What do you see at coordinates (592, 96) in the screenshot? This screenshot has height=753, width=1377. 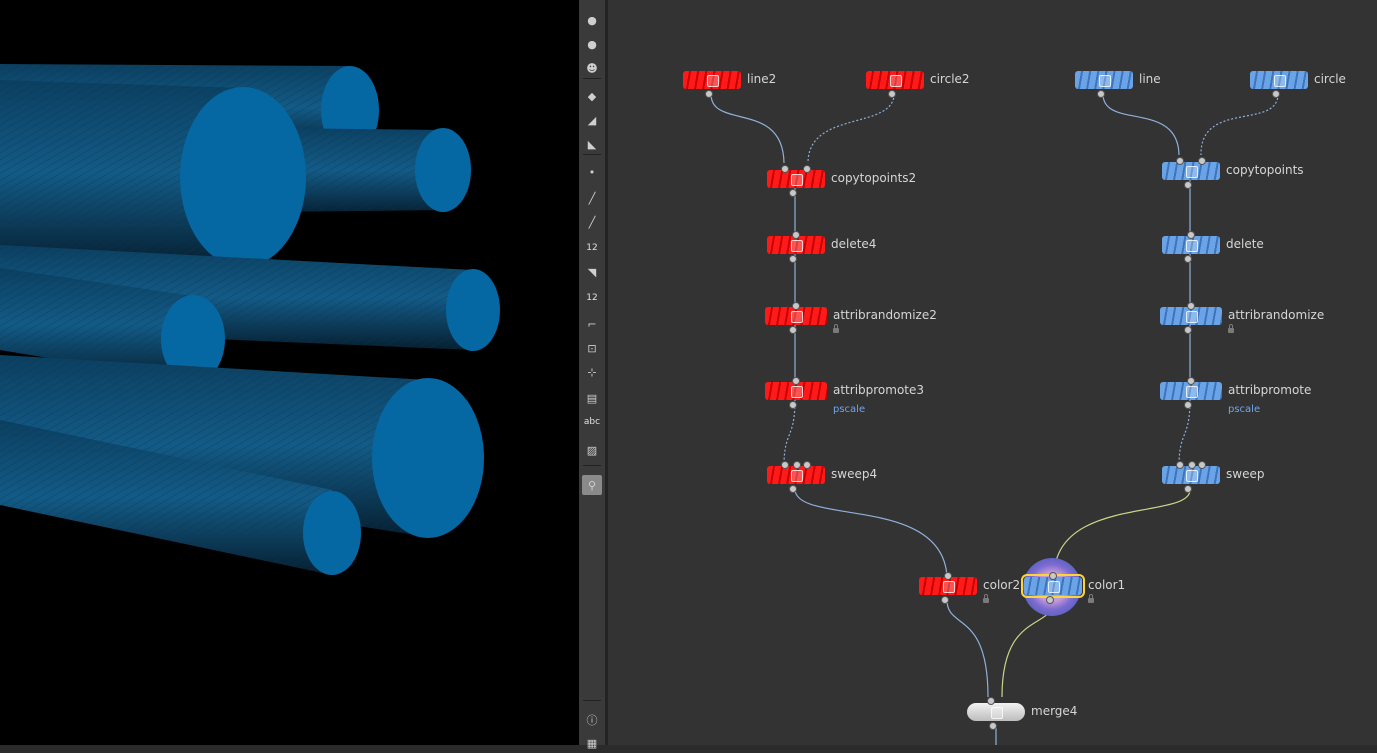 I see `geometry-icon: ◆` at bounding box center [592, 96].